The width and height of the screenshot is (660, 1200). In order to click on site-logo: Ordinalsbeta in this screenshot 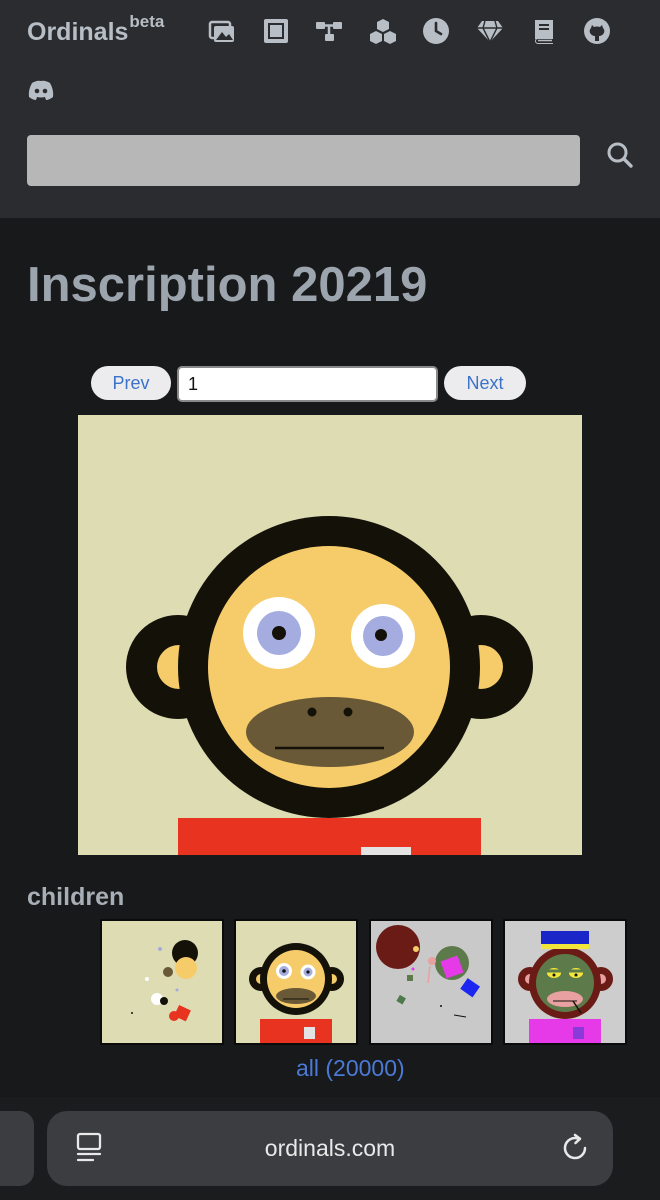, I will do `click(95, 29)`.